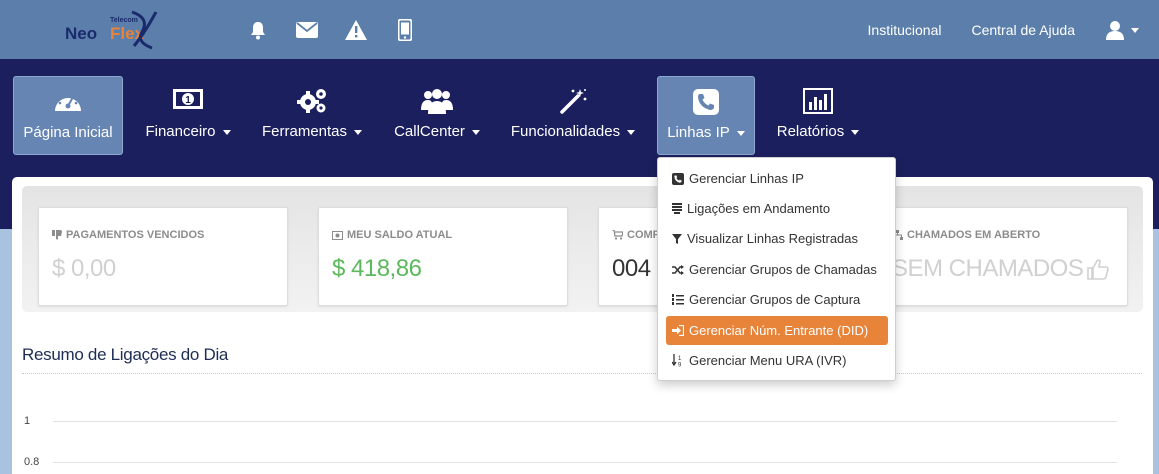 Image resolution: width=1159 pixels, height=474 pixels. What do you see at coordinates (68, 101) in the screenshot?
I see `dashboard-icon` at bounding box center [68, 101].